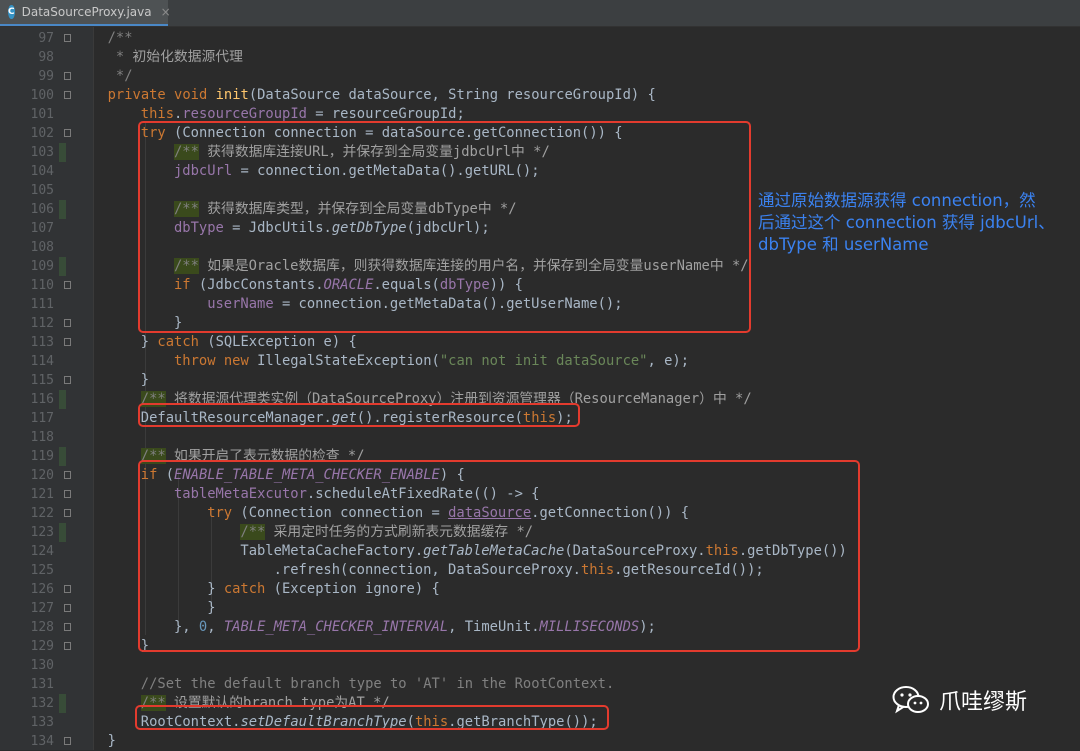  I want to click on code-text: /**, so click(120, 38).